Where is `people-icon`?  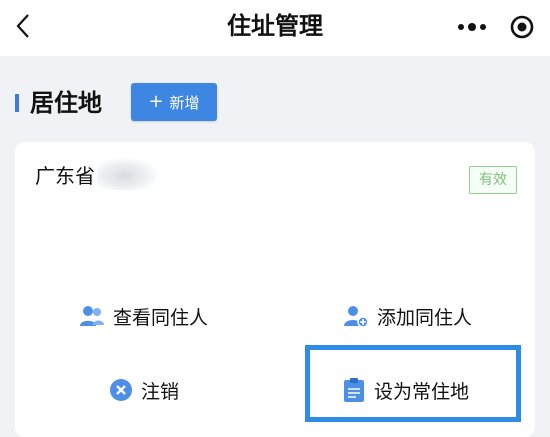
people-icon is located at coordinates (92, 316).